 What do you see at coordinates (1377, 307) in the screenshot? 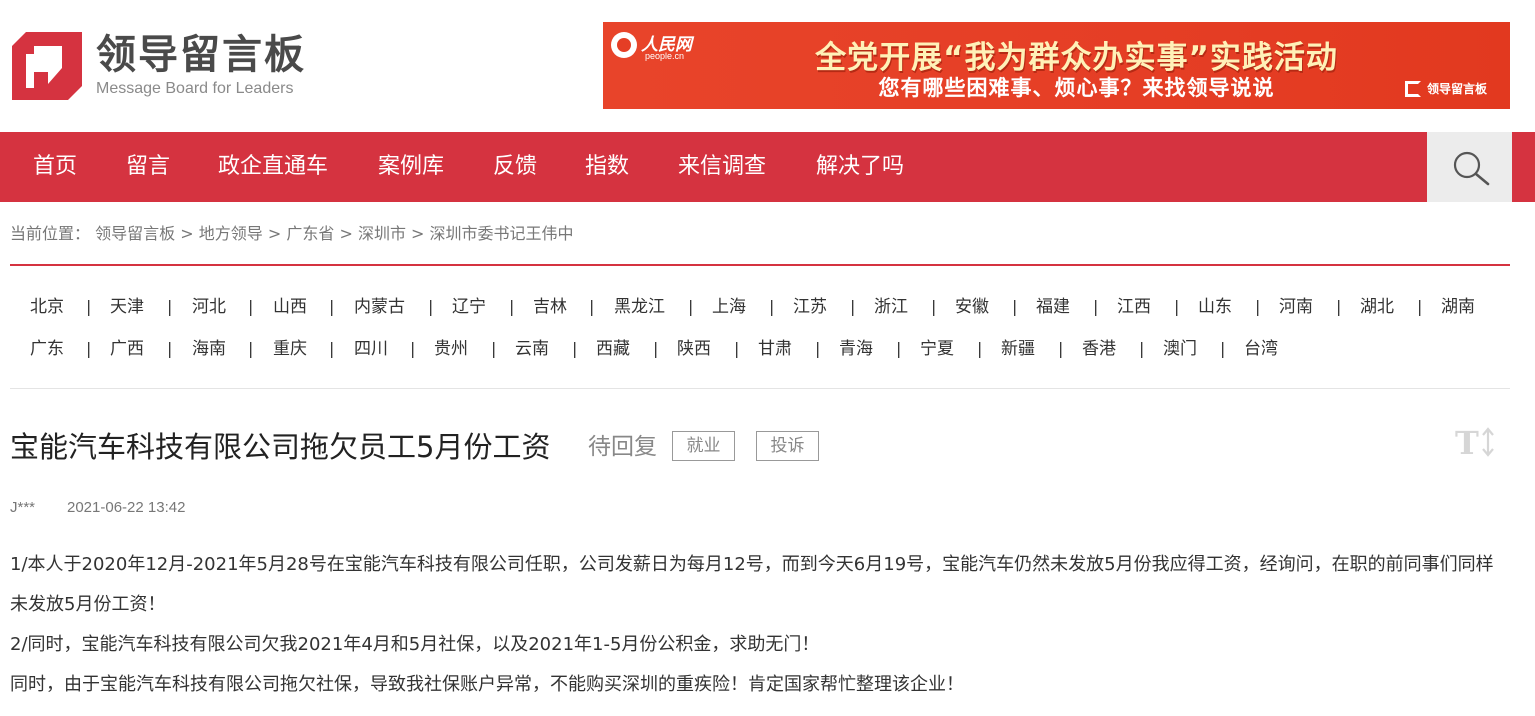
I see `region-link: 湖北` at bounding box center [1377, 307].